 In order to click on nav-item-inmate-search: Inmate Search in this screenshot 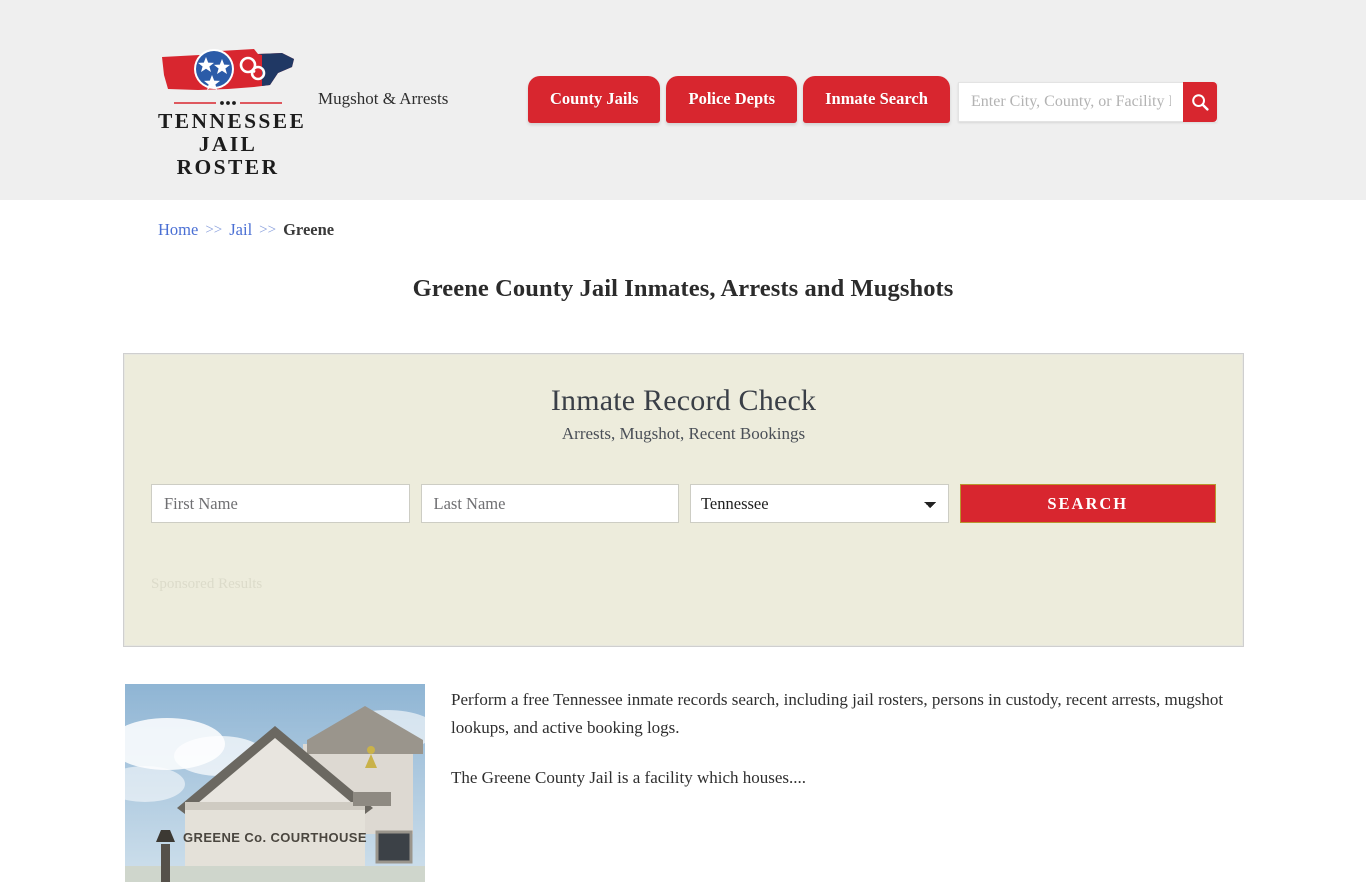, I will do `click(876, 99)`.